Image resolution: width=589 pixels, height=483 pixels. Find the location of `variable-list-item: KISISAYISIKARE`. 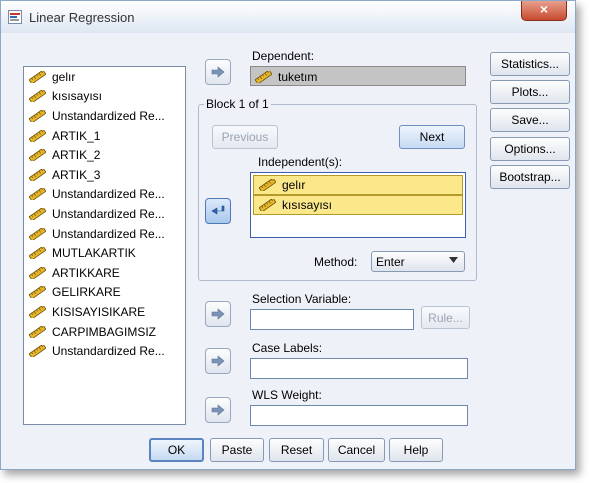

variable-list-item: KISISAYISIKARE is located at coordinates (104, 312).